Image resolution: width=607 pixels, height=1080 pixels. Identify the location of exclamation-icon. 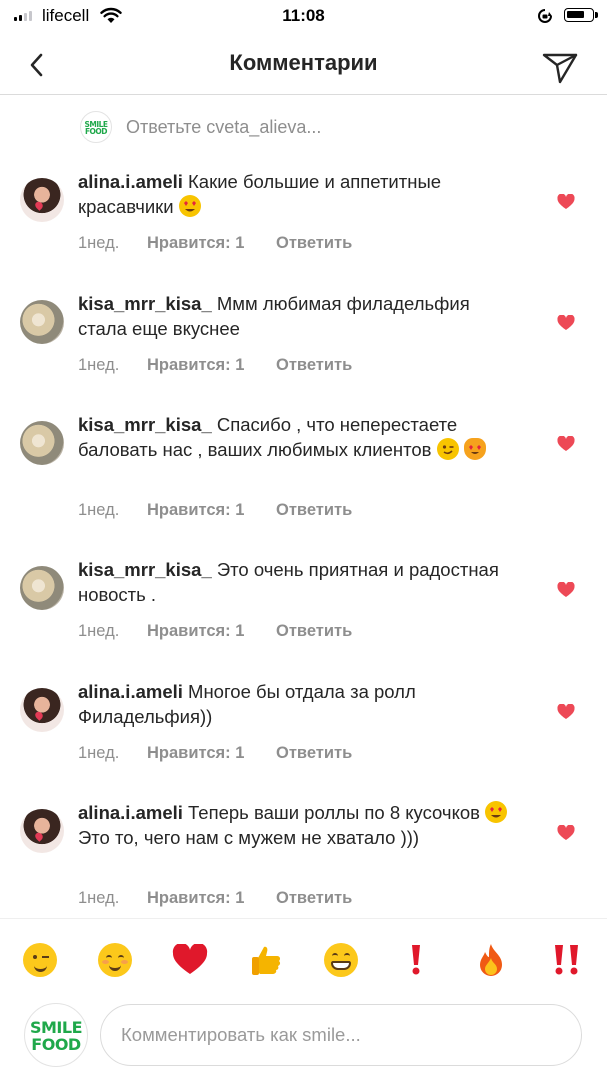
(416, 960).